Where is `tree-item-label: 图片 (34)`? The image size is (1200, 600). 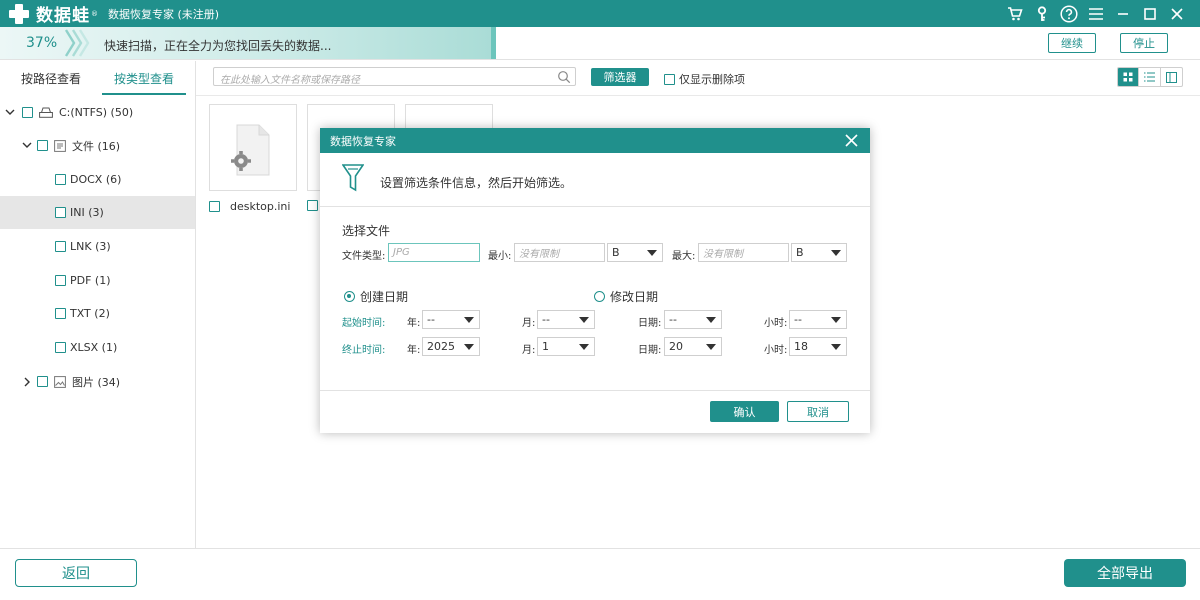 tree-item-label: 图片 (34) is located at coordinates (96, 382).